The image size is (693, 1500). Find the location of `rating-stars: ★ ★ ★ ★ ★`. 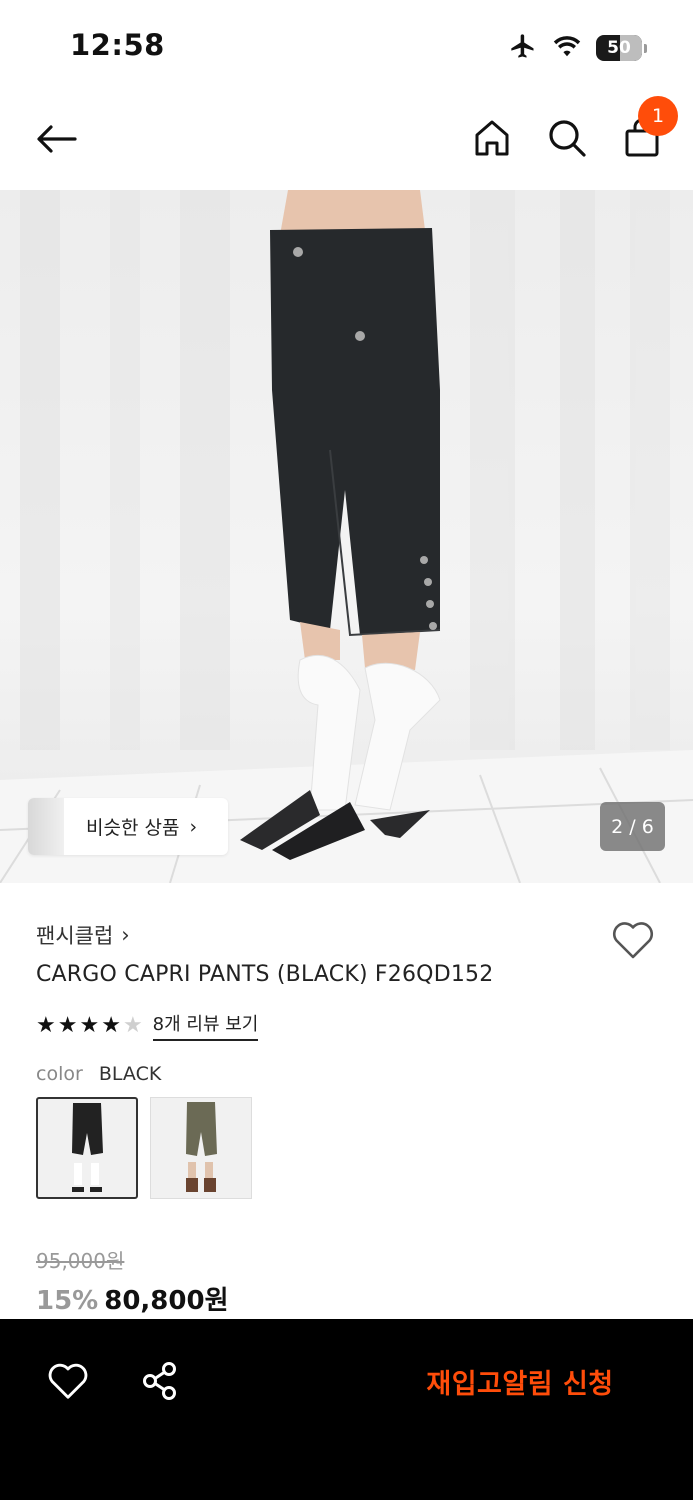

rating-stars: ★ ★ ★ ★ ★ is located at coordinates (89, 1025).